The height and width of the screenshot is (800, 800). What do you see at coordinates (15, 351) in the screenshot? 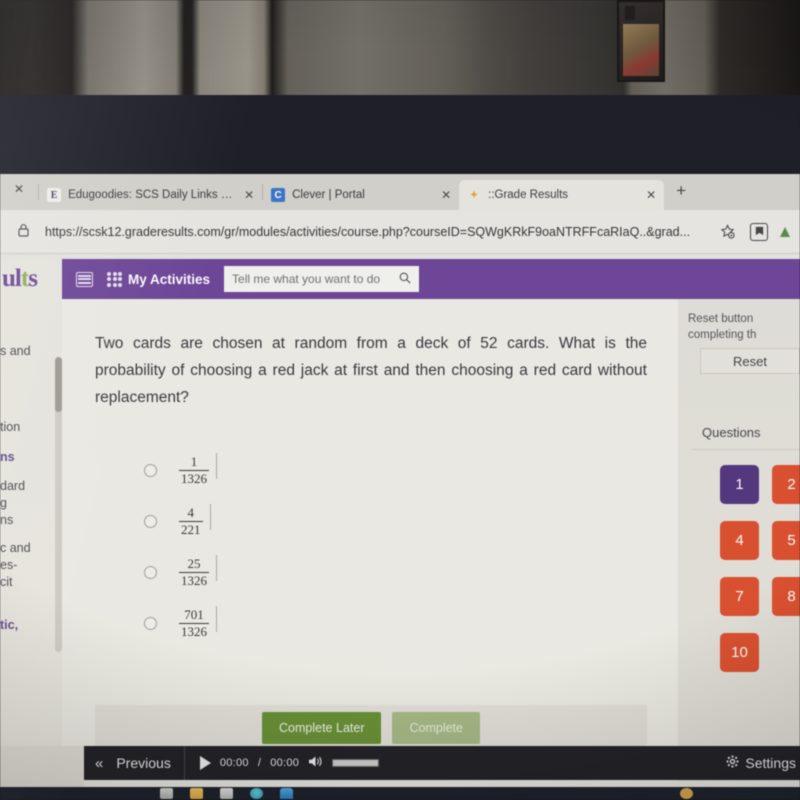
I see `sidebar-text-fragment: s and` at bounding box center [15, 351].